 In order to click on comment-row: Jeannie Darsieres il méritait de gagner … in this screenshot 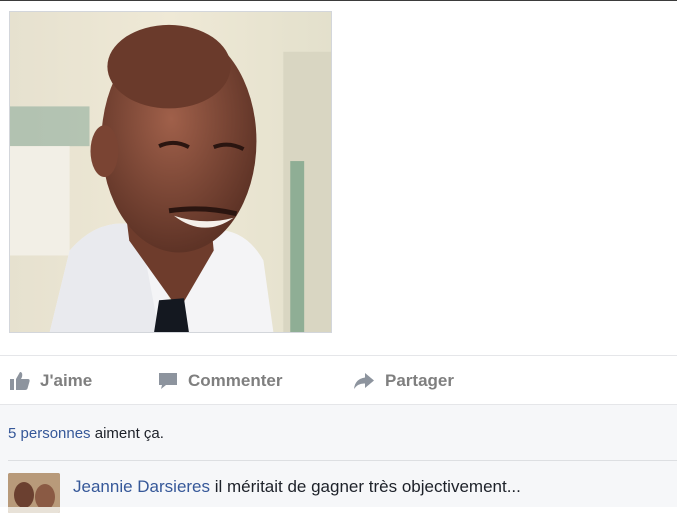, I will do `click(338, 487)`.